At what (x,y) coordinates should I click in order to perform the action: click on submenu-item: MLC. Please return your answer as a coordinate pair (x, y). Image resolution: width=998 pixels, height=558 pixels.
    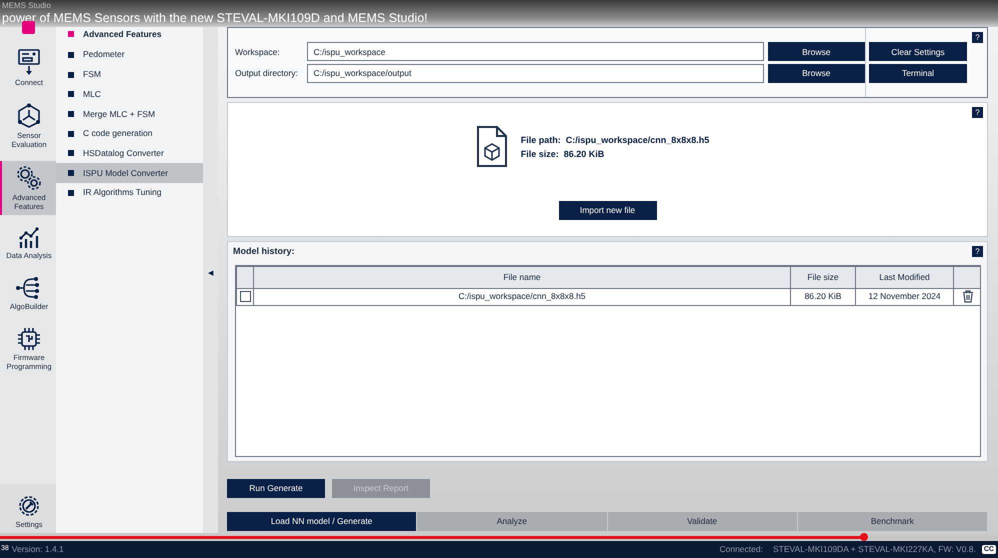
    Looking at the image, I should click on (129, 94).